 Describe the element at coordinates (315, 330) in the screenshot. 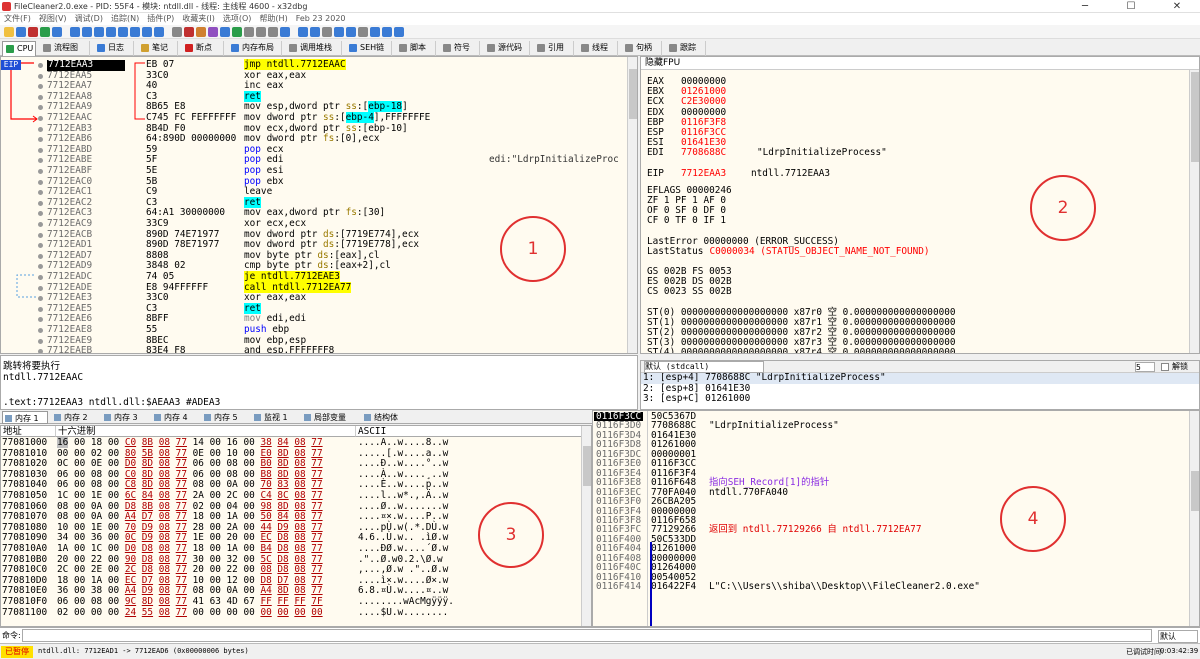

I see `disasm-row: 7712EAE8 55 push ebp` at that location.